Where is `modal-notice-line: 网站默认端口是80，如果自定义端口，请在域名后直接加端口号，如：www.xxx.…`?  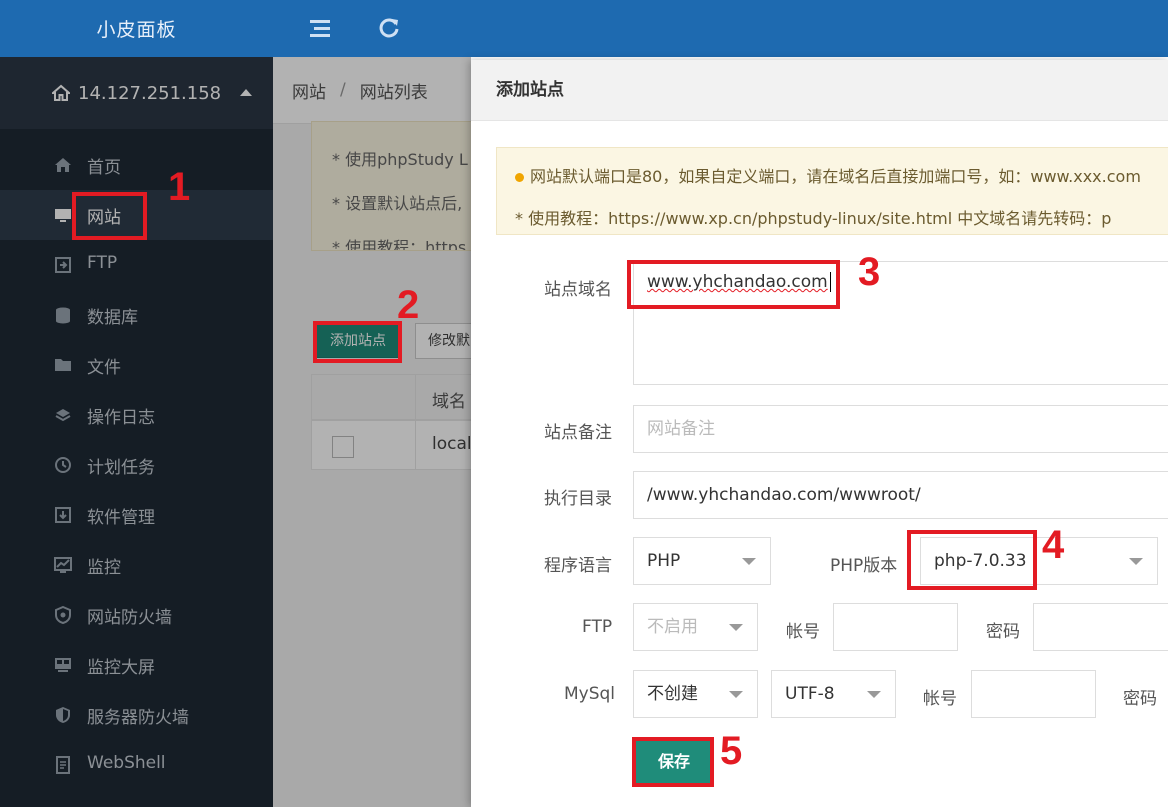 modal-notice-line: 网站默认端口是80，如果自定义端口，请在域名后直接加端口号，如：www.xxx.… is located at coordinates (828, 175).